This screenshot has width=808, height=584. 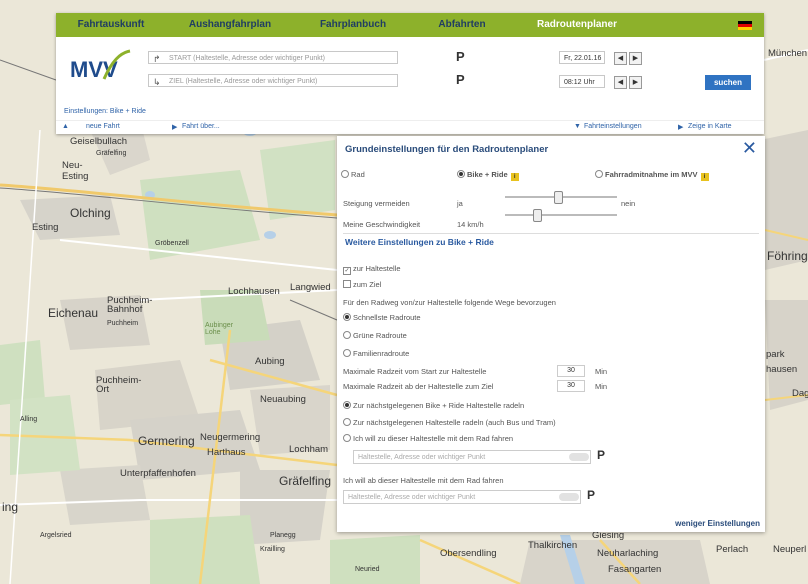 I want to click on time-prev-button: ◀, so click(x=620, y=82).